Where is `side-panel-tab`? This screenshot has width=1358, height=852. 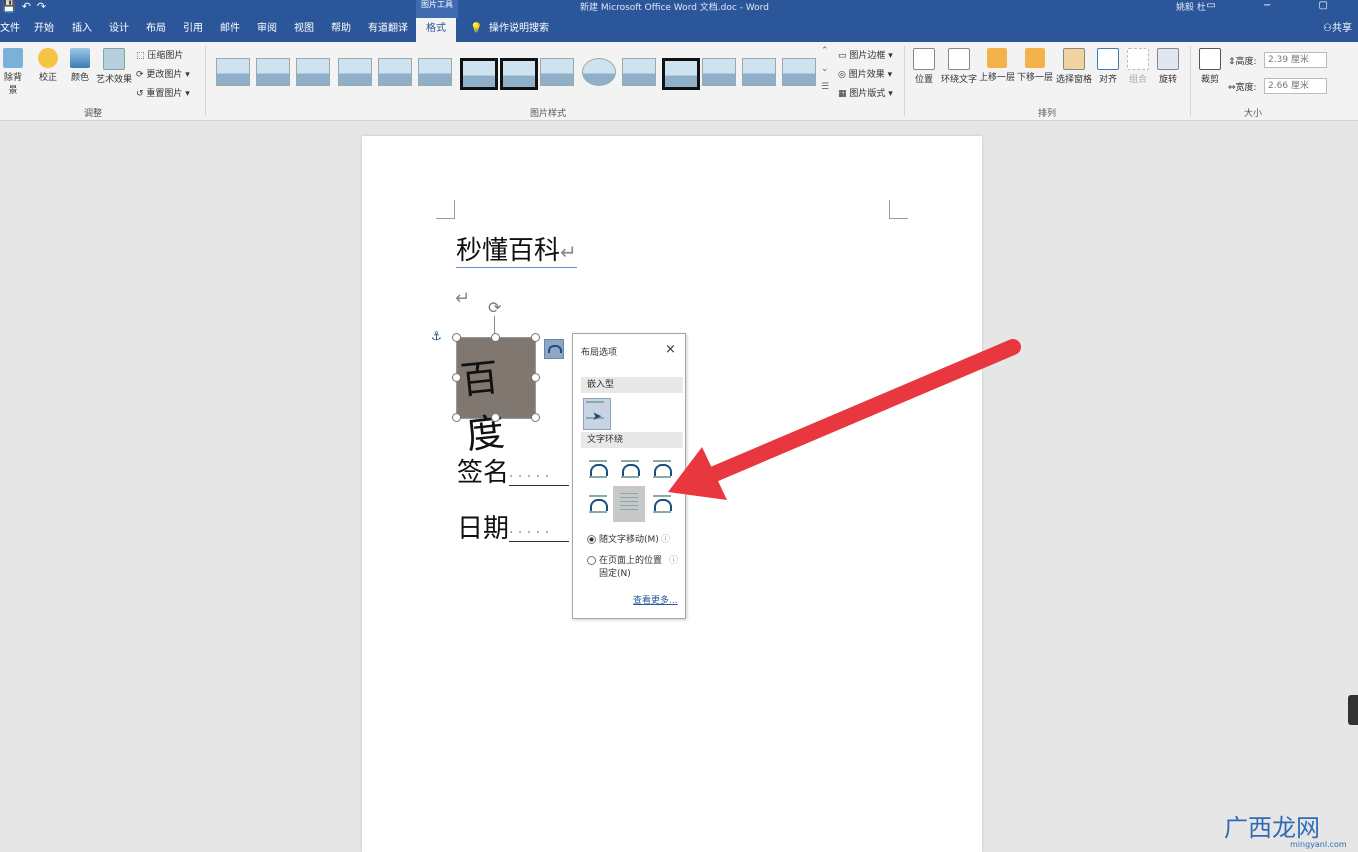 side-panel-tab is located at coordinates (1353, 710).